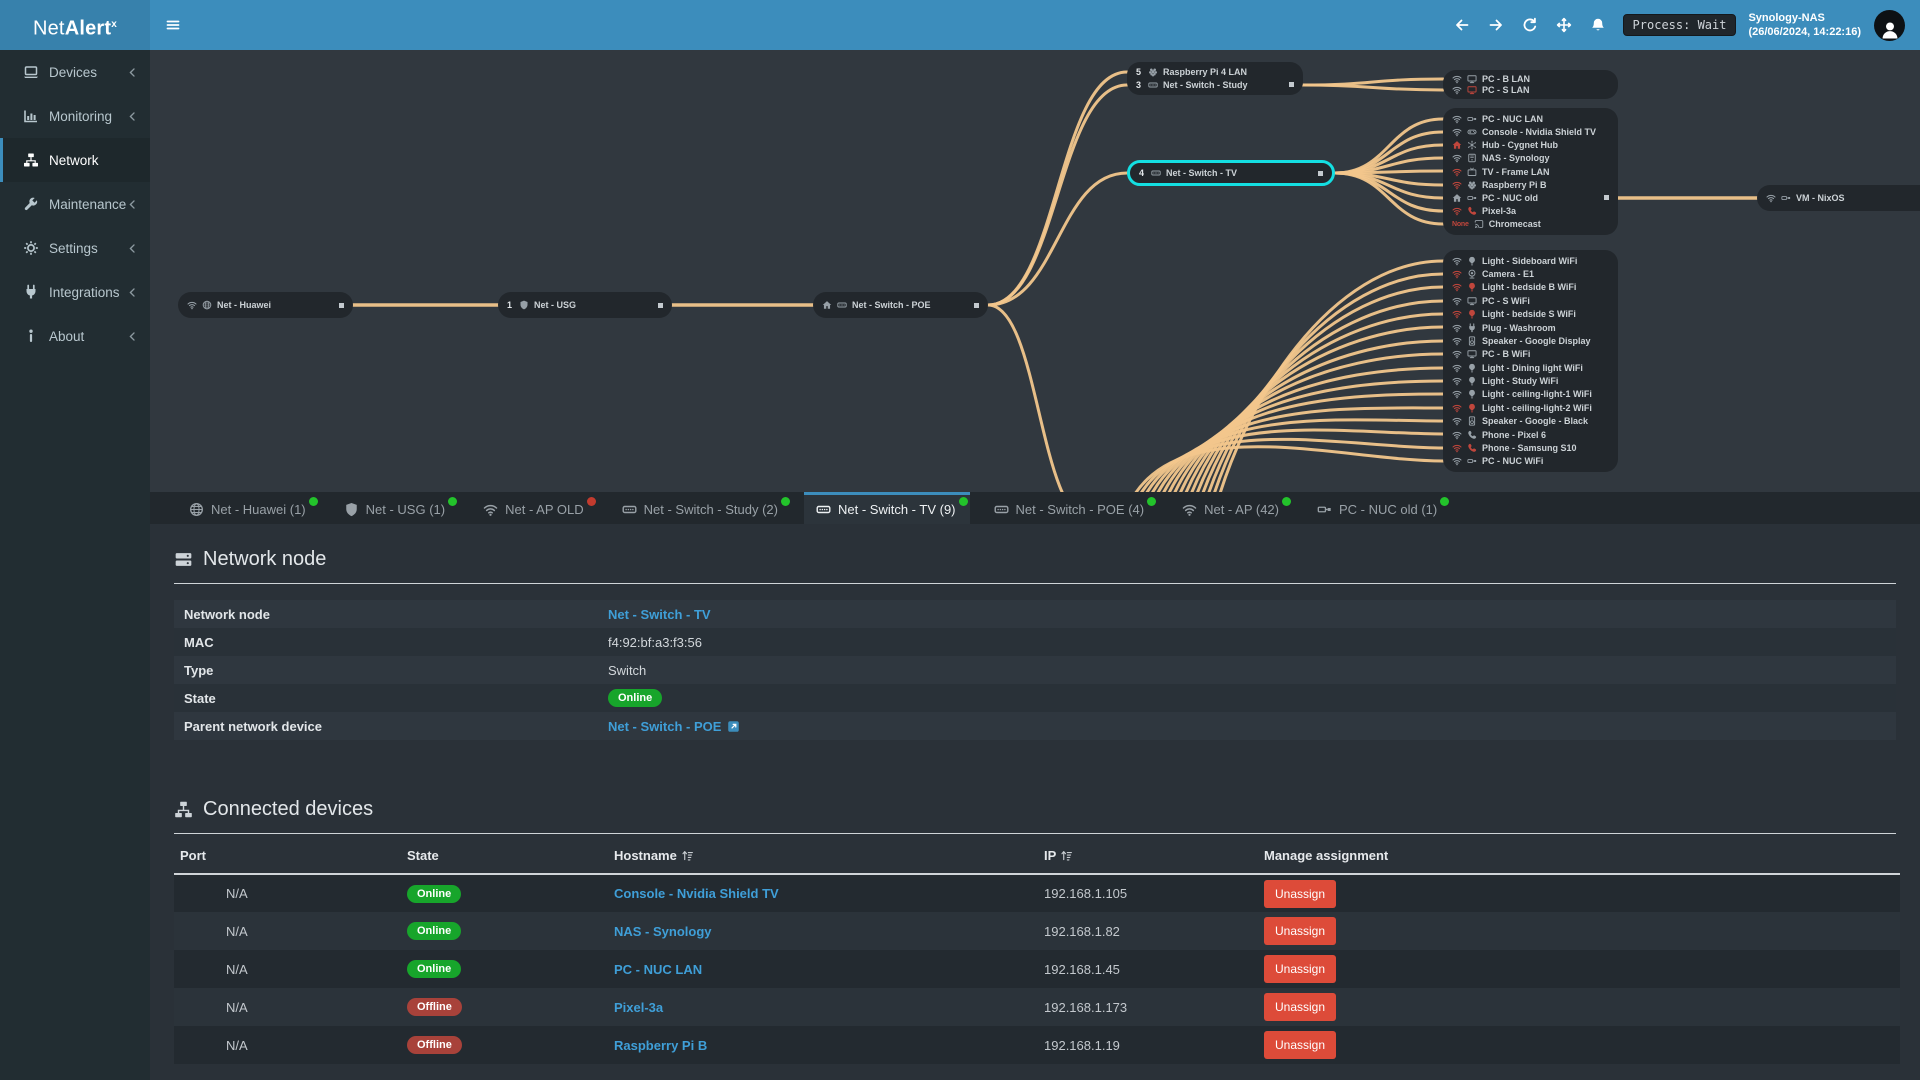  Describe the element at coordinates (823, 856) in the screenshot. I see `column-header-hostname: Hostname` at that location.